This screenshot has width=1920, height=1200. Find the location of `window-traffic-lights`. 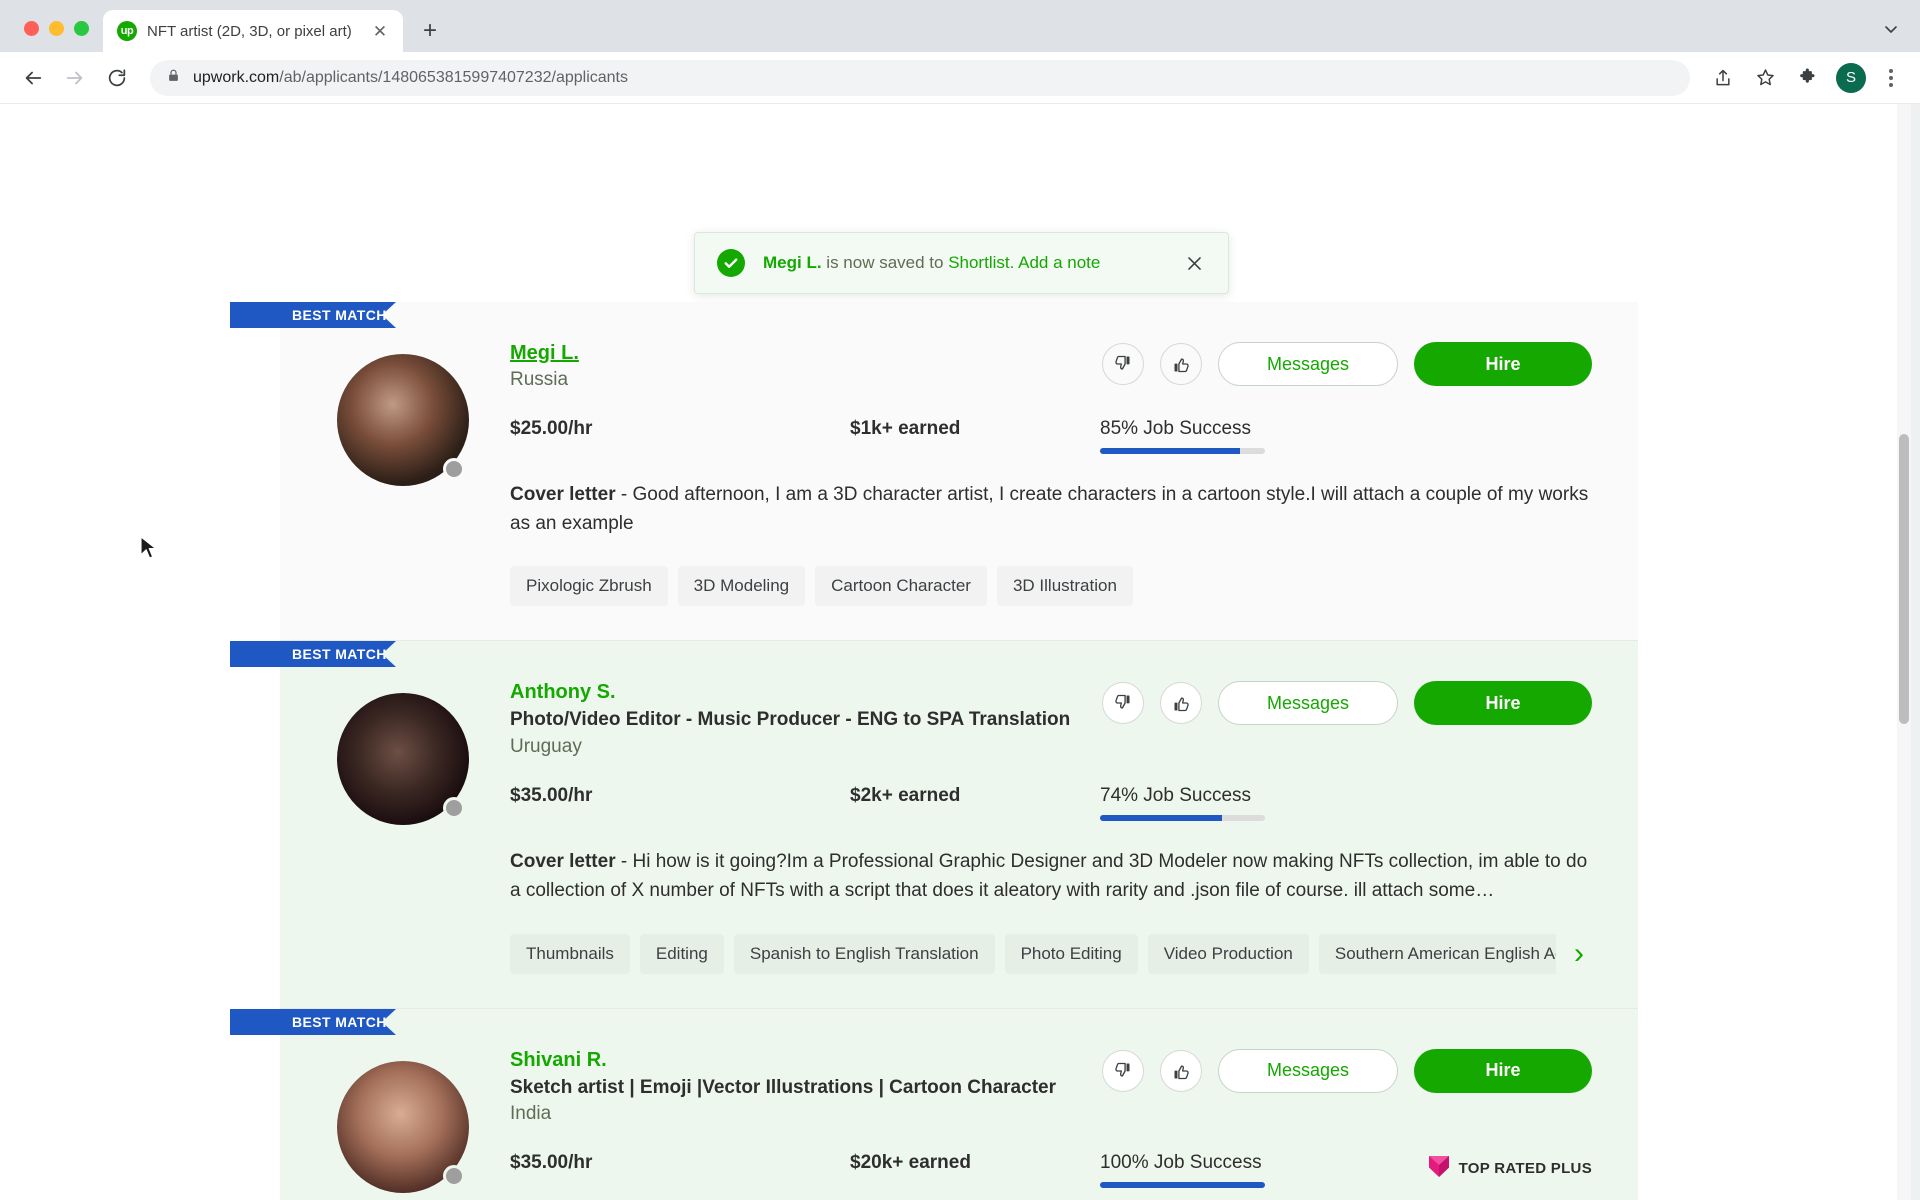

window-traffic-lights is located at coordinates (51, 36).